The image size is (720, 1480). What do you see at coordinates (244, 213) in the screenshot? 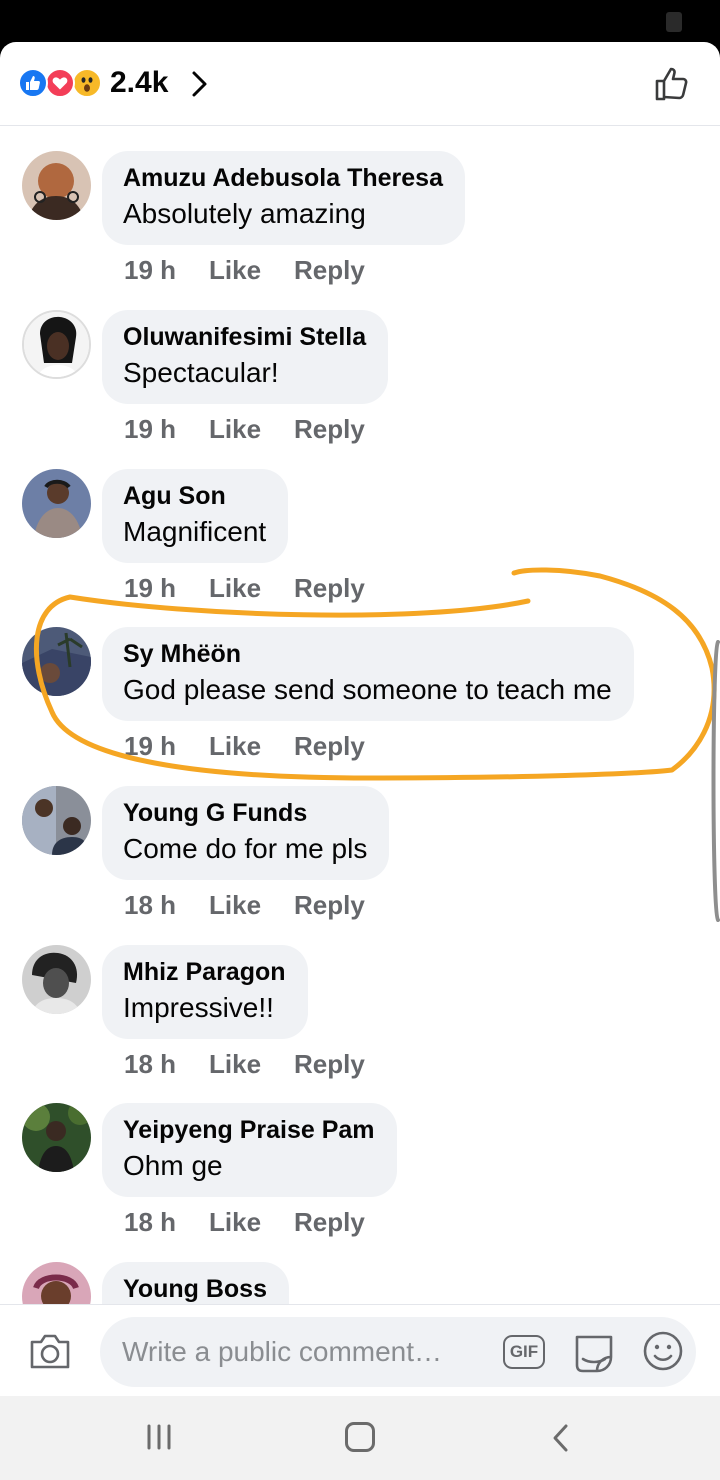
I see `comment-text: Absolutely amazing` at bounding box center [244, 213].